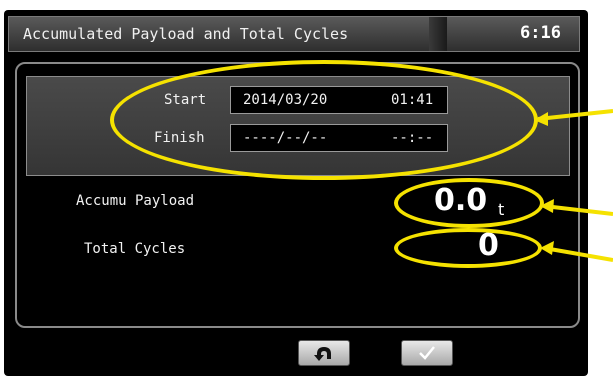 The image size is (613, 381). Describe the element at coordinates (501, 209) in the screenshot. I see `payload-unit: t` at that location.